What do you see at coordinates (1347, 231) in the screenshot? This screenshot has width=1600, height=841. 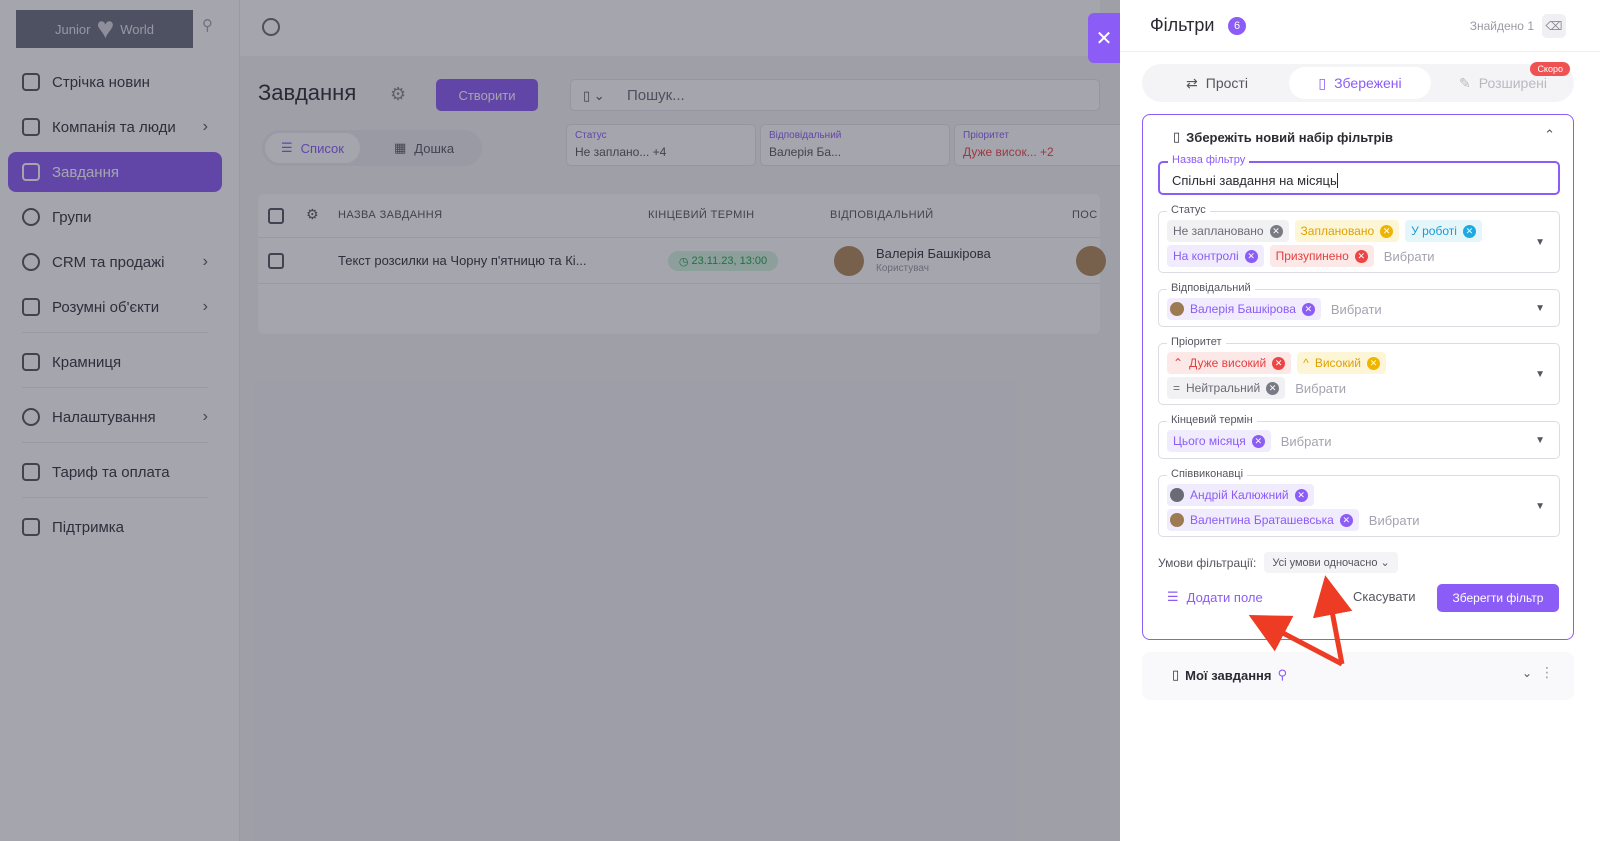 I see `chip-status: Заплановано ✕` at bounding box center [1347, 231].